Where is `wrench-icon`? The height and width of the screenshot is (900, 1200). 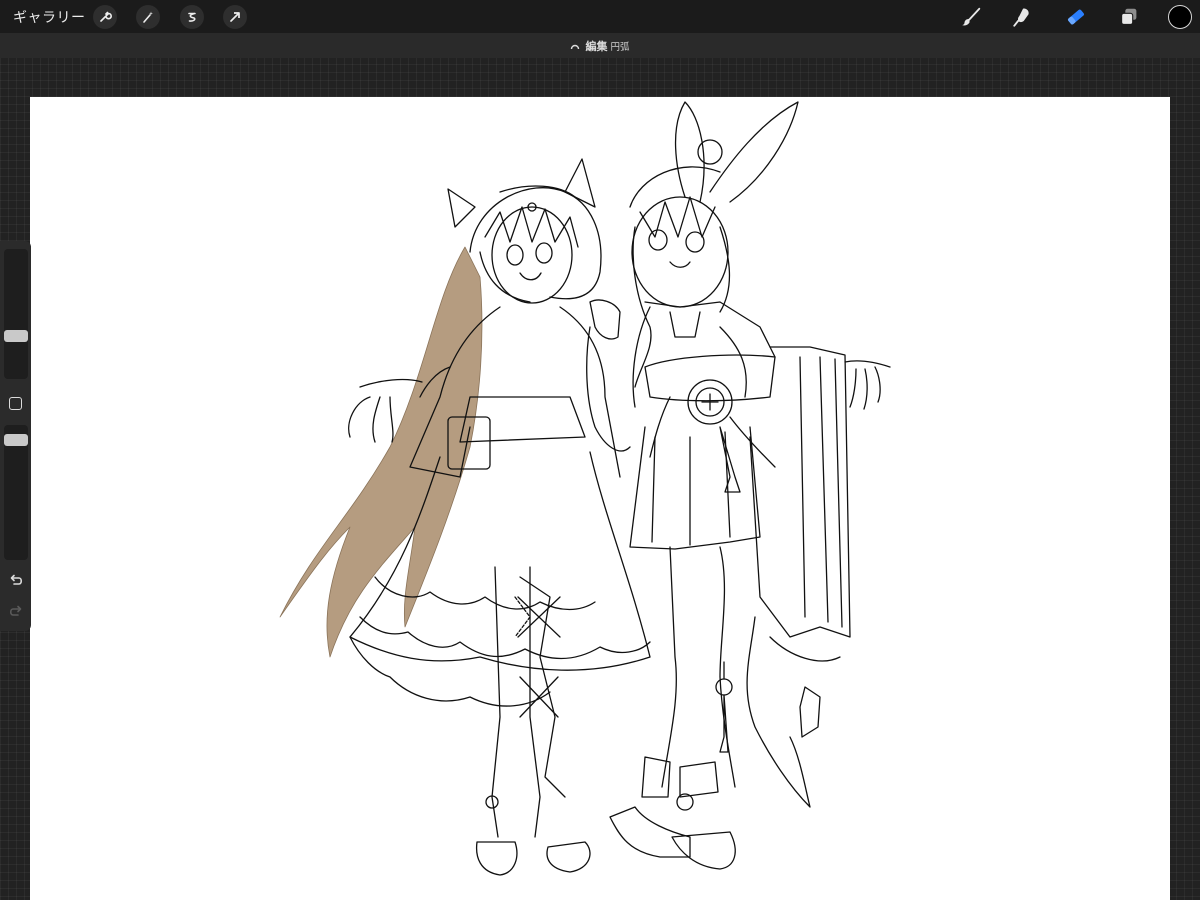 wrench-icon is located at coordinates (105, 17).